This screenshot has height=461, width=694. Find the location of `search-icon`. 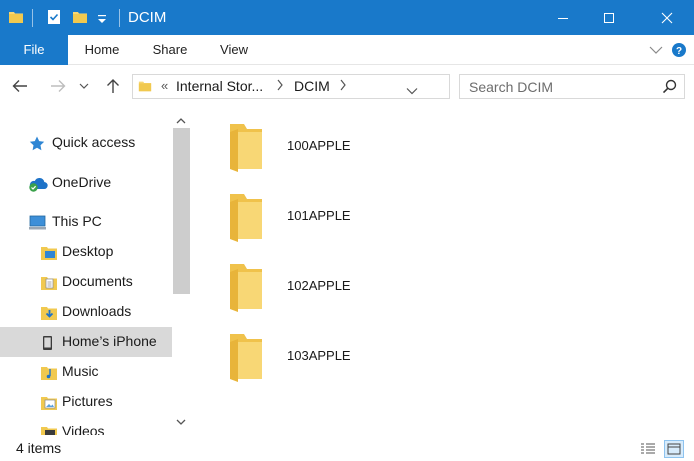

search-icon is located at coordinates (669, 88).